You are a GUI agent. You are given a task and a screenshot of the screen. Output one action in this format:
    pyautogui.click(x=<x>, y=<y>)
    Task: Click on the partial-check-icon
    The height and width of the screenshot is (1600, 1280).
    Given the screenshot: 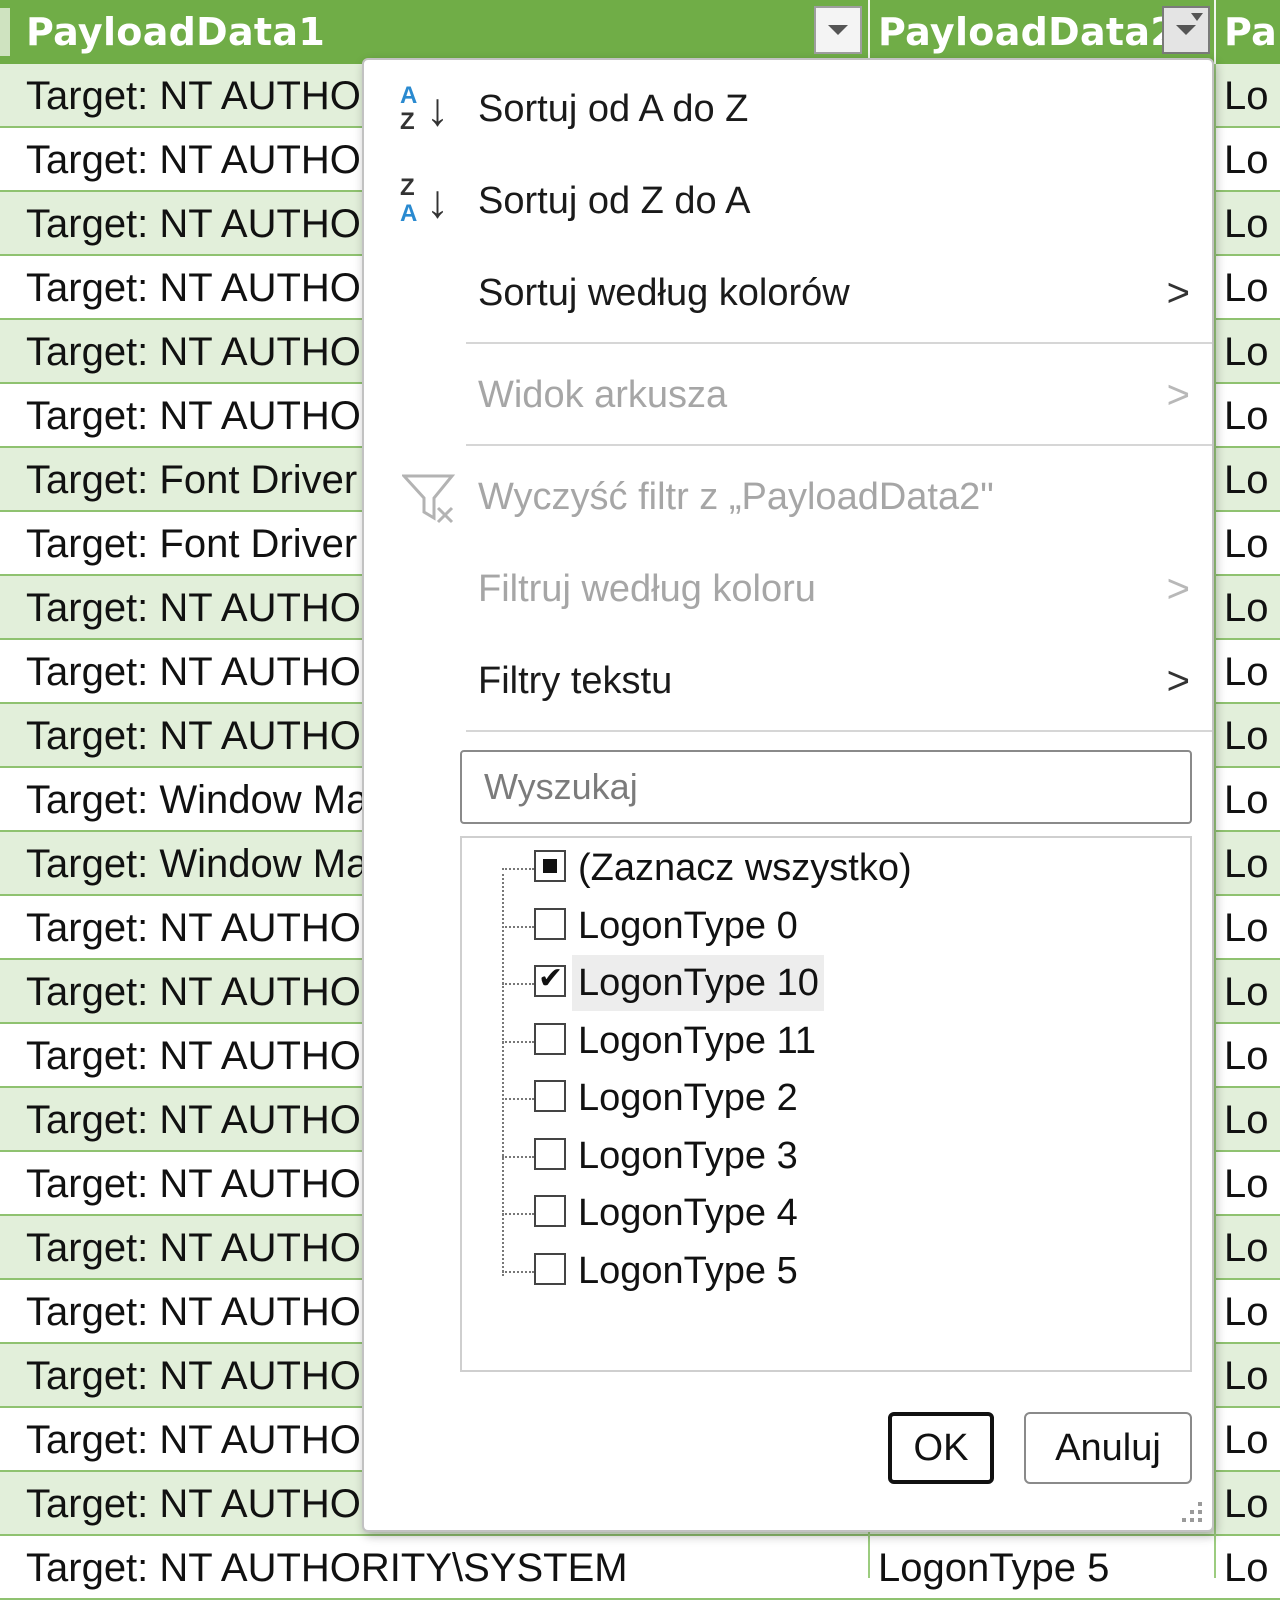 What is the action you would take?
    pyautogui.click(x=550, y=866)
    